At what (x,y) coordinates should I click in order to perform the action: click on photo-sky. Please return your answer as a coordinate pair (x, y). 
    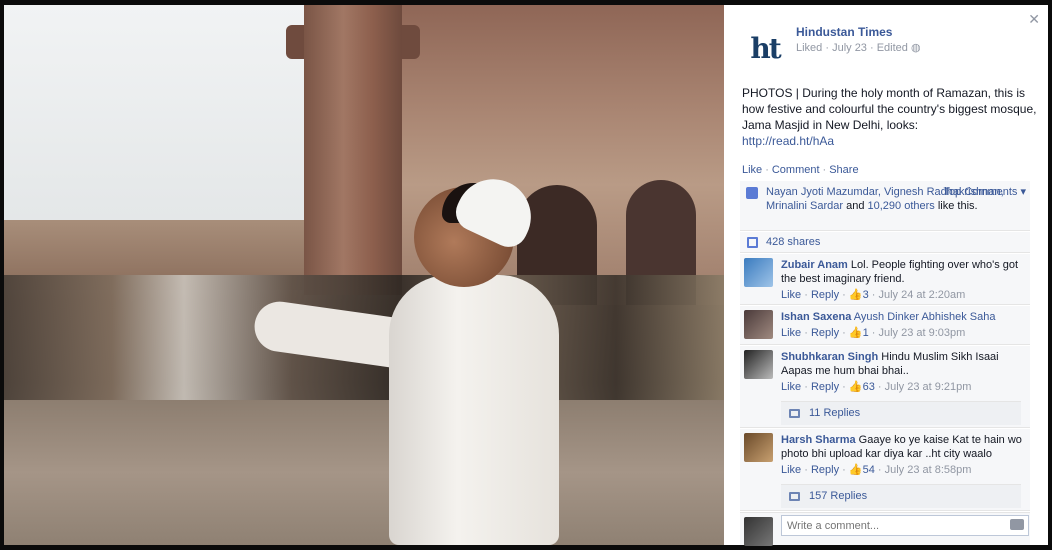
    Looking at the image, I should click on (159, 112).